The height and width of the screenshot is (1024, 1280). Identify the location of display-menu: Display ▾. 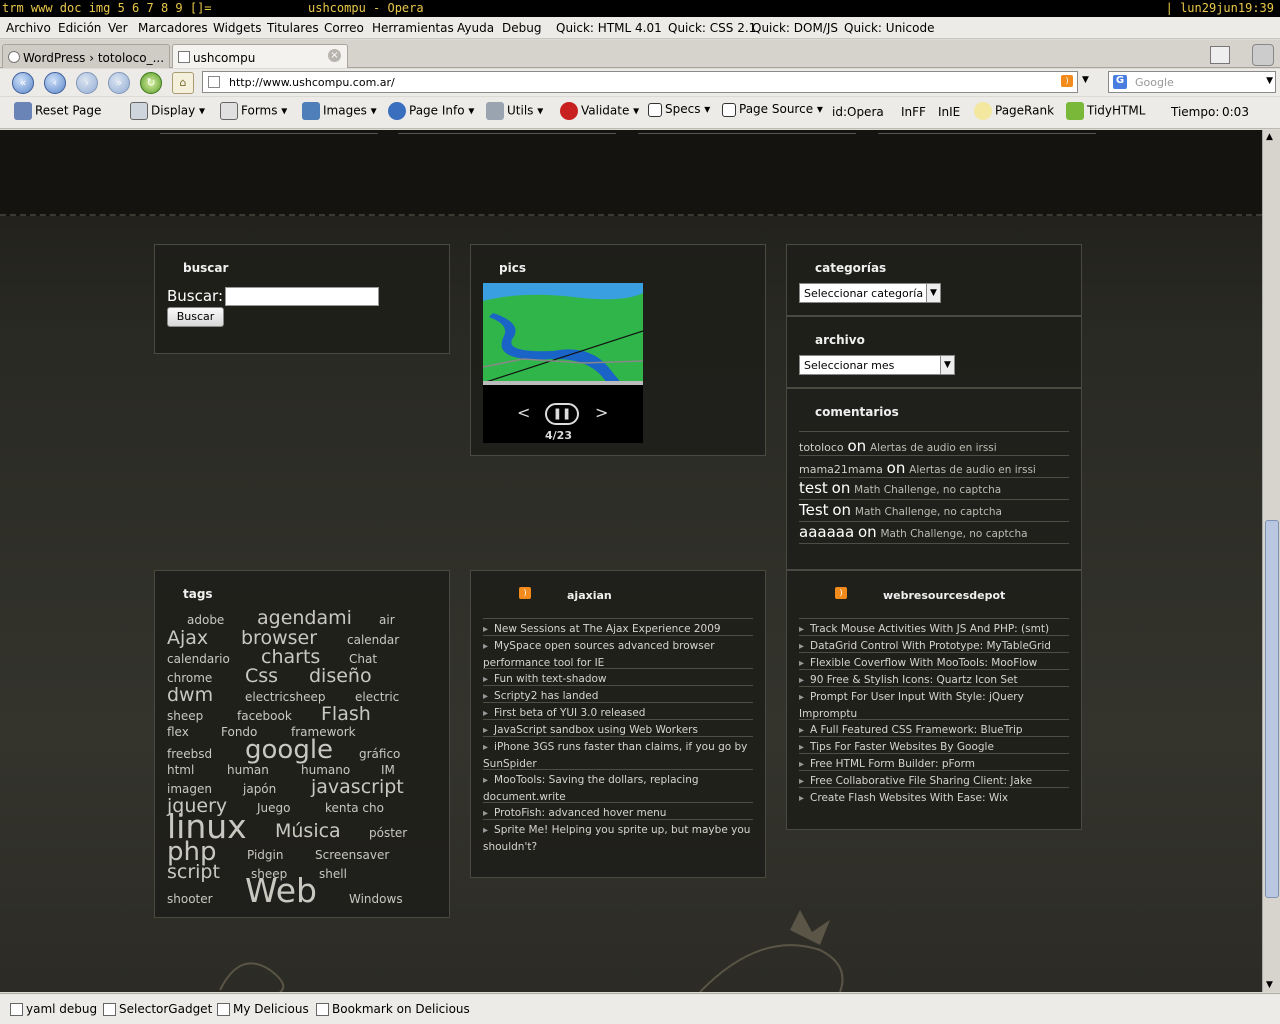
(167, 111).